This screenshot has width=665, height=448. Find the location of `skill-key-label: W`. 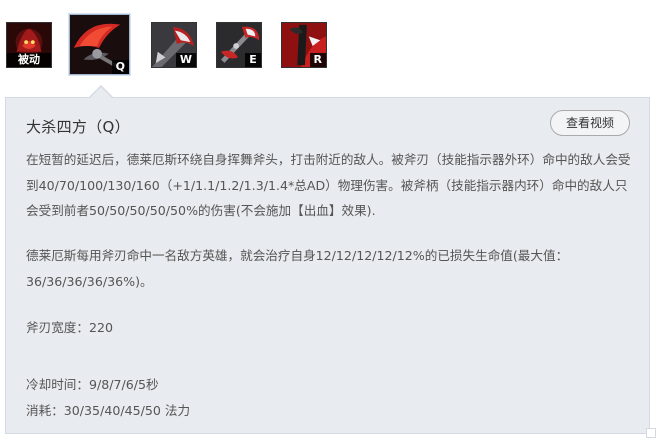

skill-key-label: W is located at coordinates (185, 60).